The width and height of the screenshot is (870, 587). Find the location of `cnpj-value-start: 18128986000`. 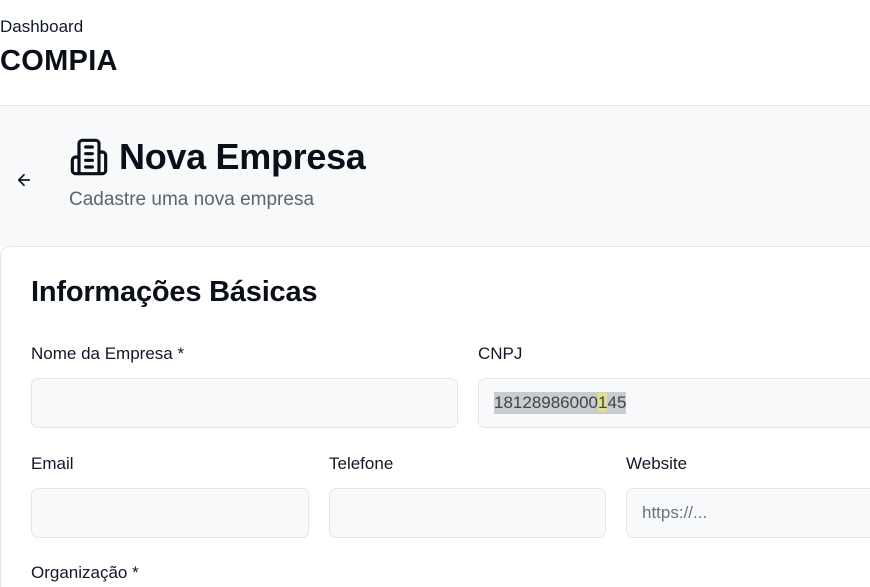

cnpj-value-start: 18128986000 is located at coordinates (546, 402).